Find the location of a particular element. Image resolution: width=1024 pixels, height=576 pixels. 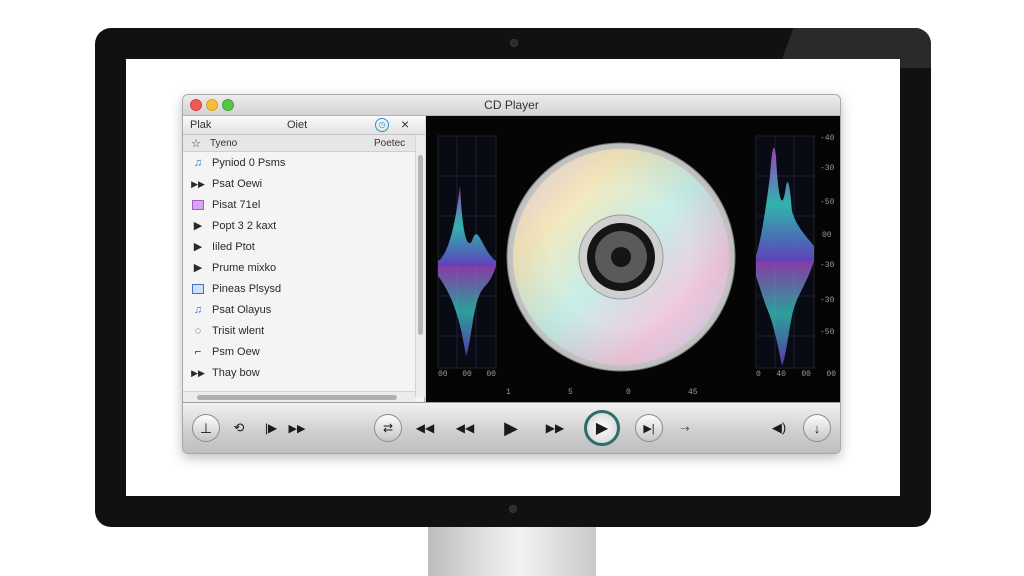

monitor-stand is located at coordinates (512, 548).